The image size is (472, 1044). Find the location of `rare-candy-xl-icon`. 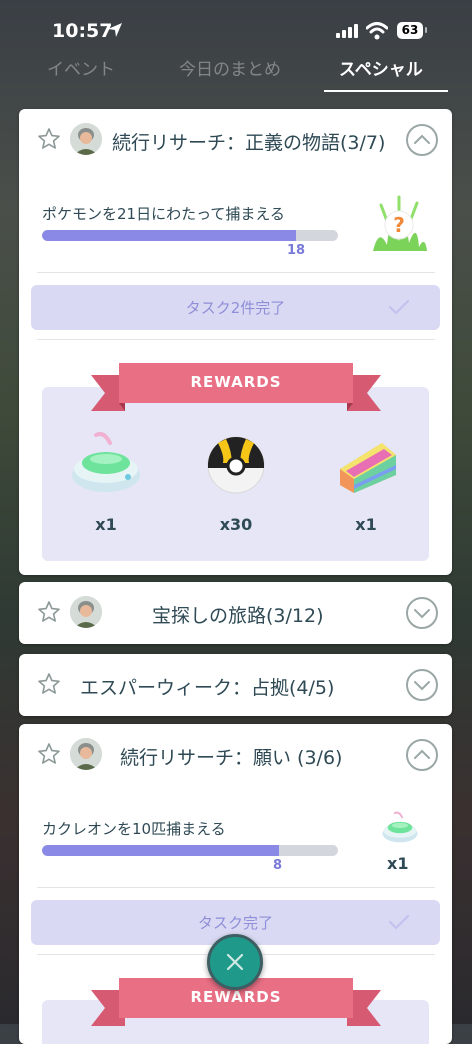

rare-candy-xl-icon is located at coordinates (368, 468).